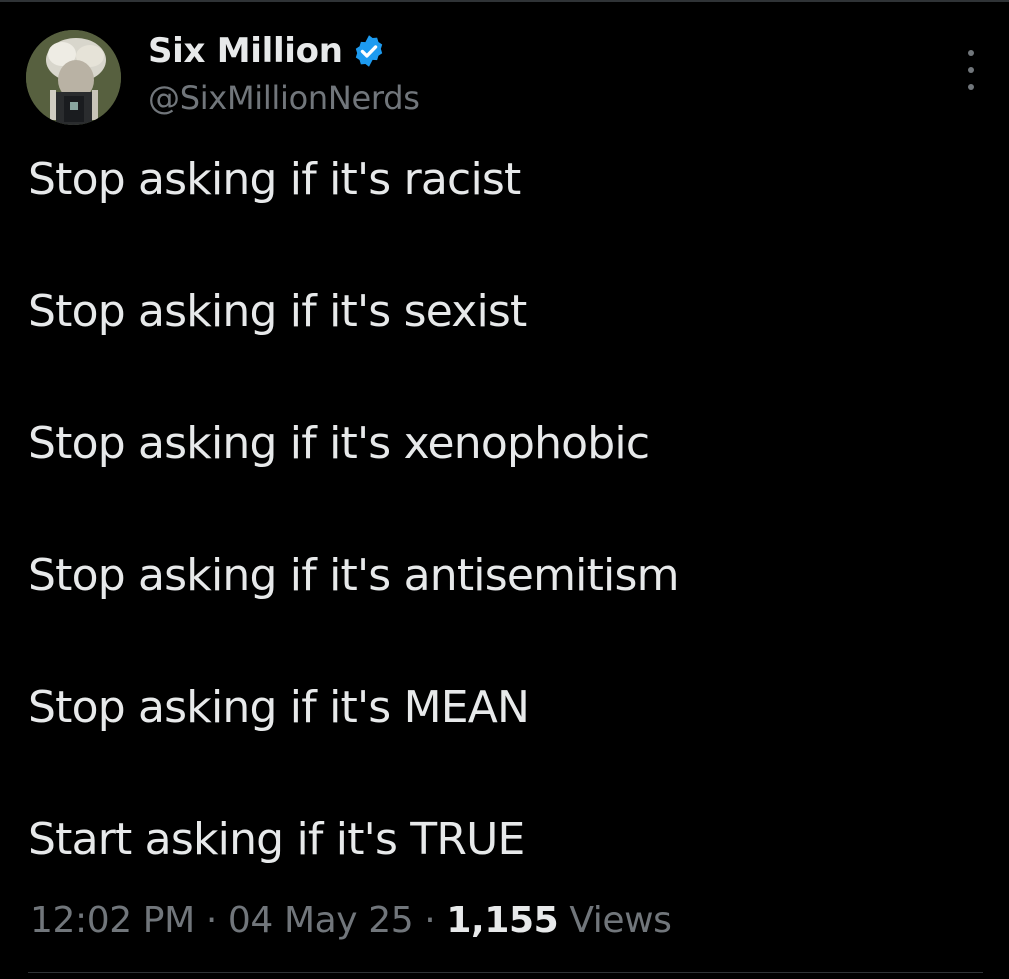 The image size is (1009, 979). I want to click on more-options-button, so click(971, 70).